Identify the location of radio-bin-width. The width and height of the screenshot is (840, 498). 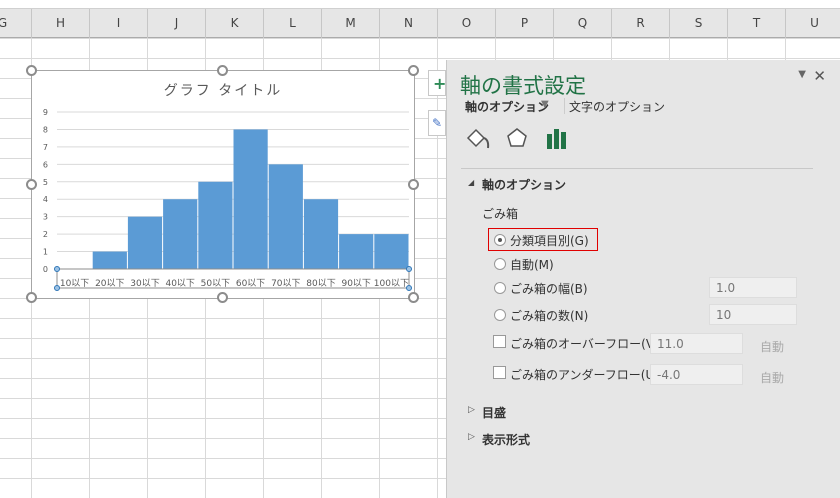
(500, 288).